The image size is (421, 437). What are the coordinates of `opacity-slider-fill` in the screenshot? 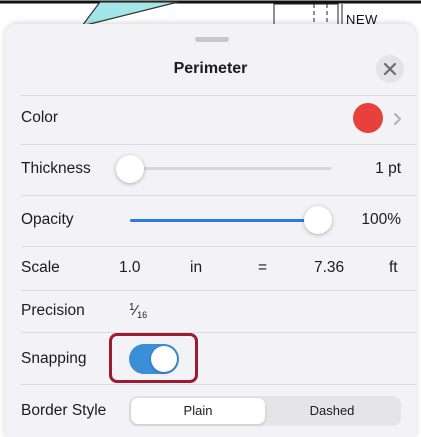 It's located at (224, 220).